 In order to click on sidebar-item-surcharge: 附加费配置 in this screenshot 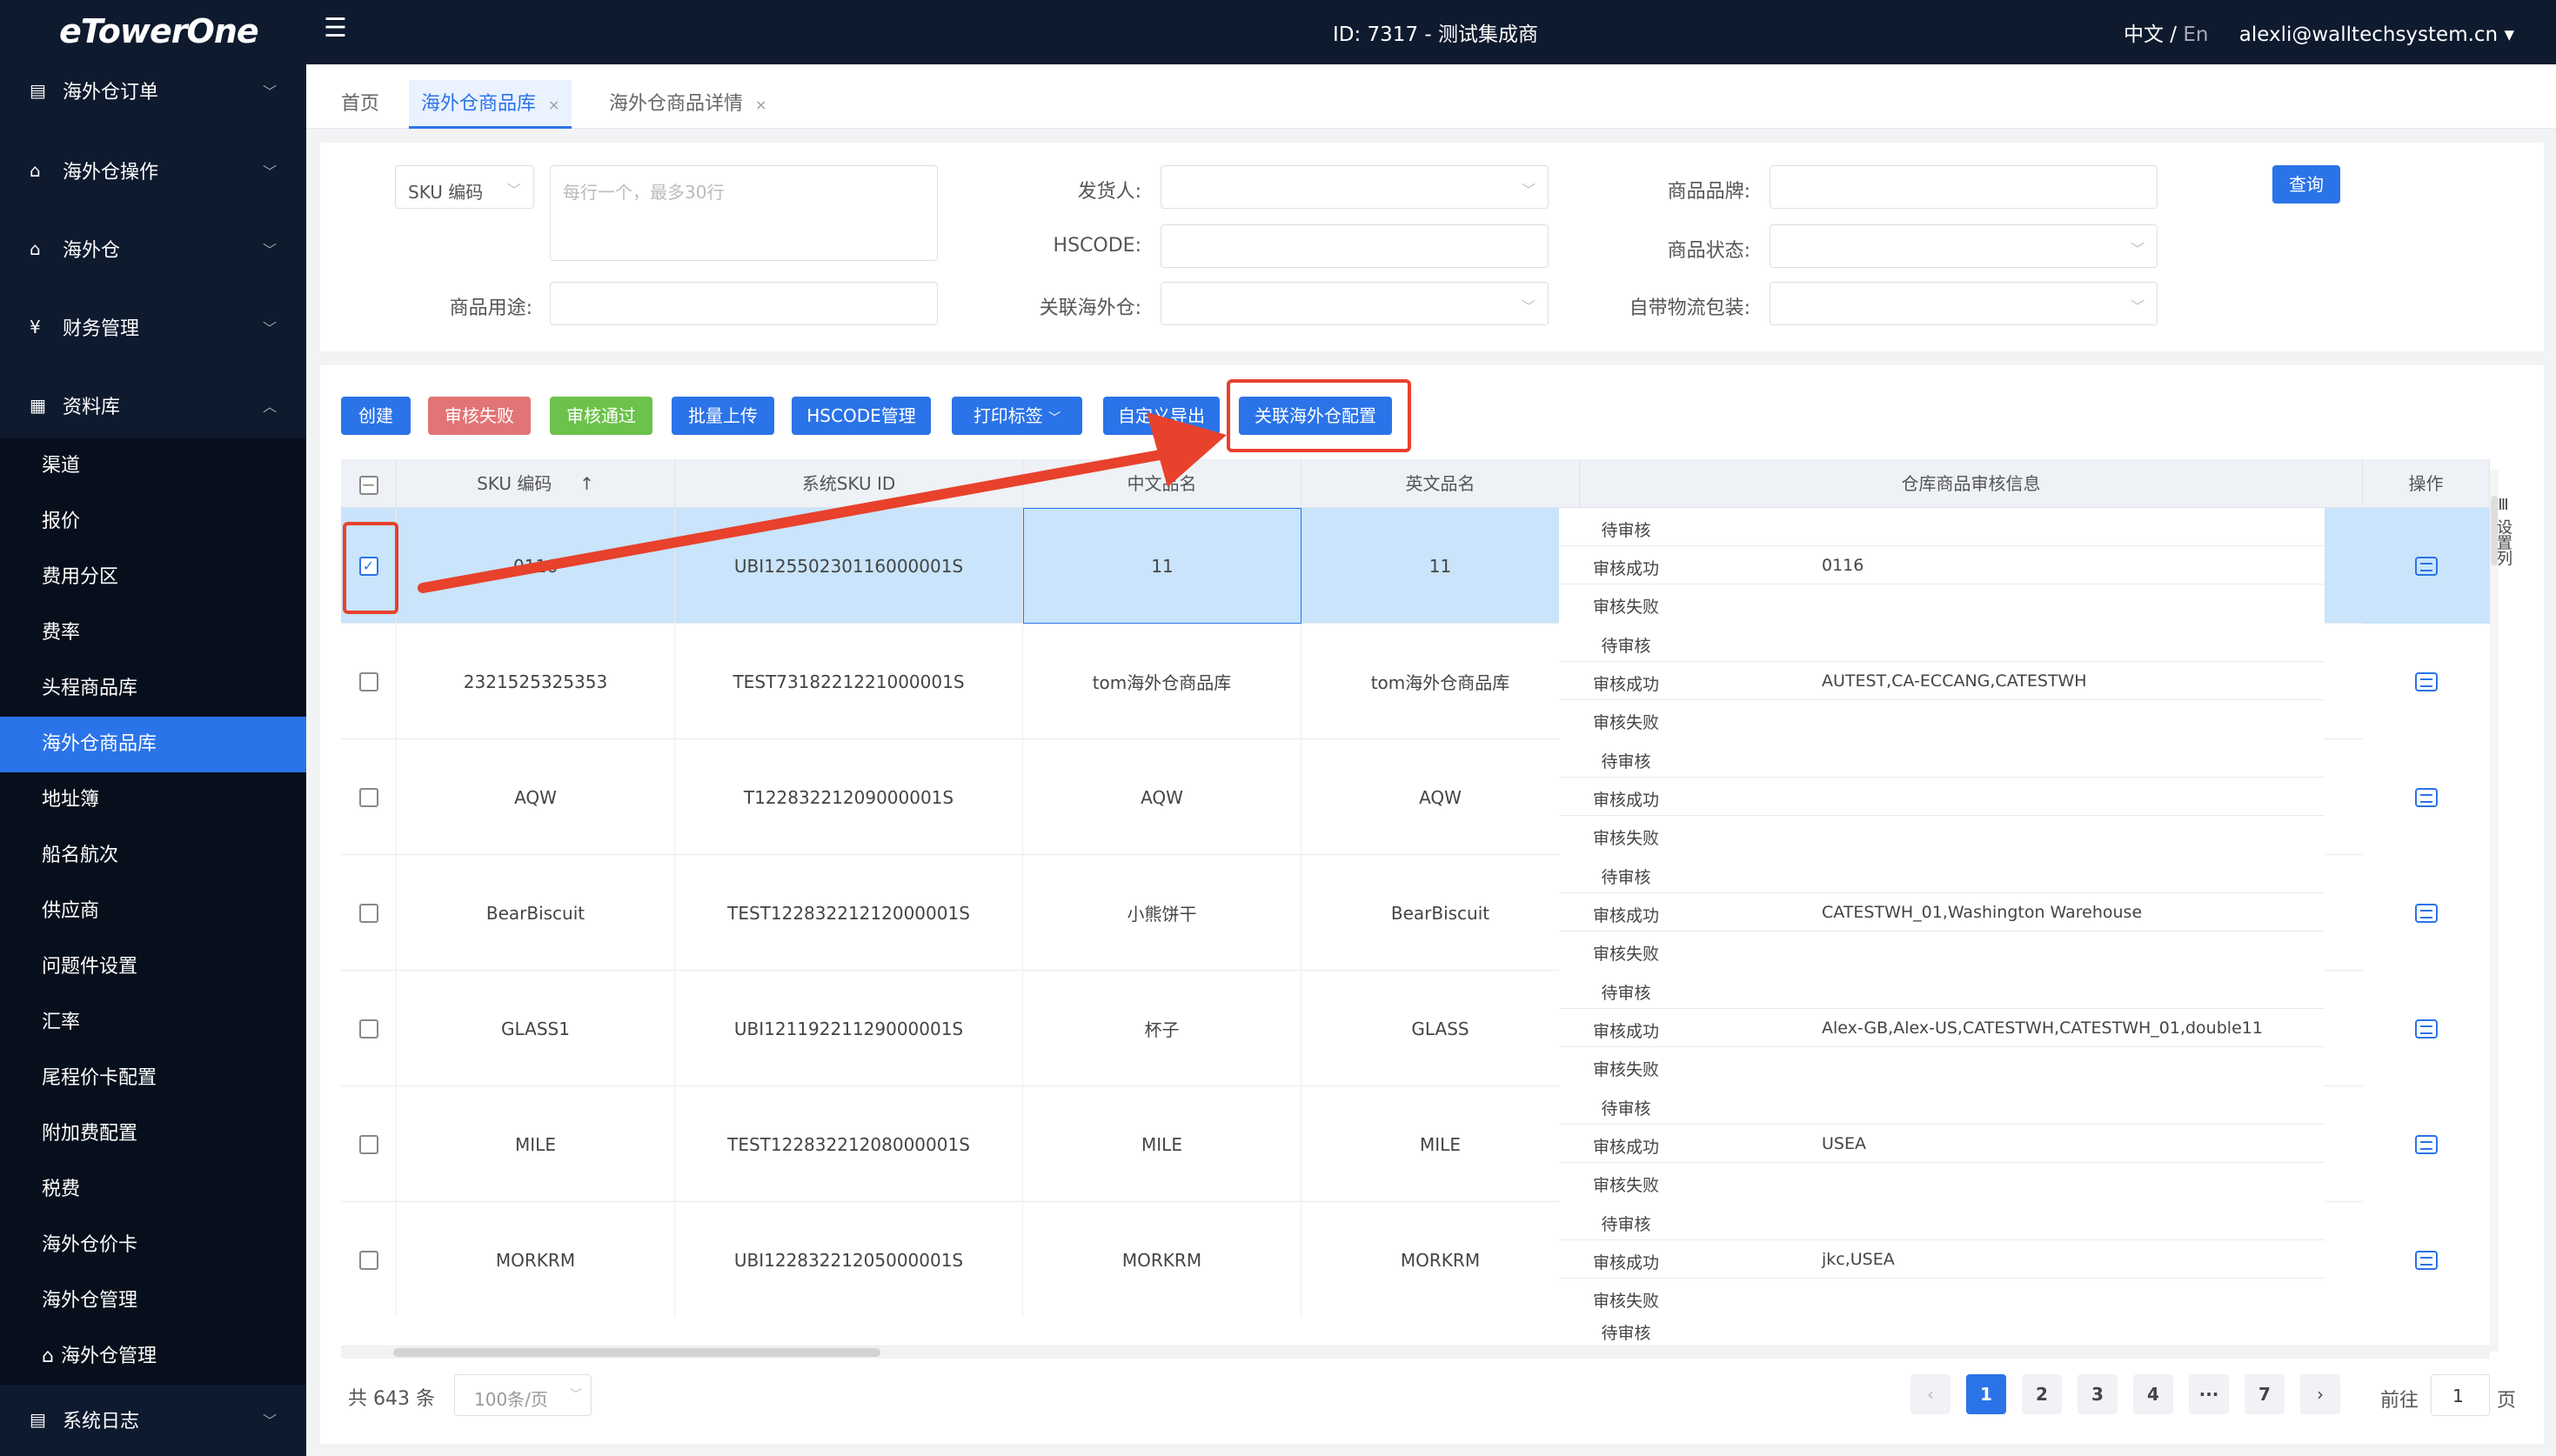, I will do `click(153, 1134)`.